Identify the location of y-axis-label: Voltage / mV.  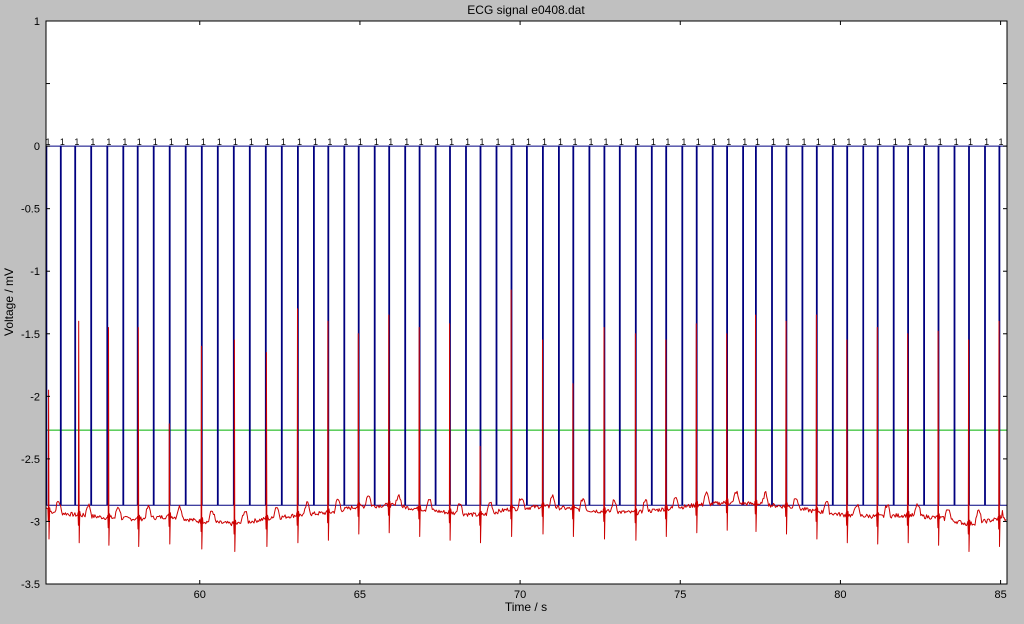
(9, 302).